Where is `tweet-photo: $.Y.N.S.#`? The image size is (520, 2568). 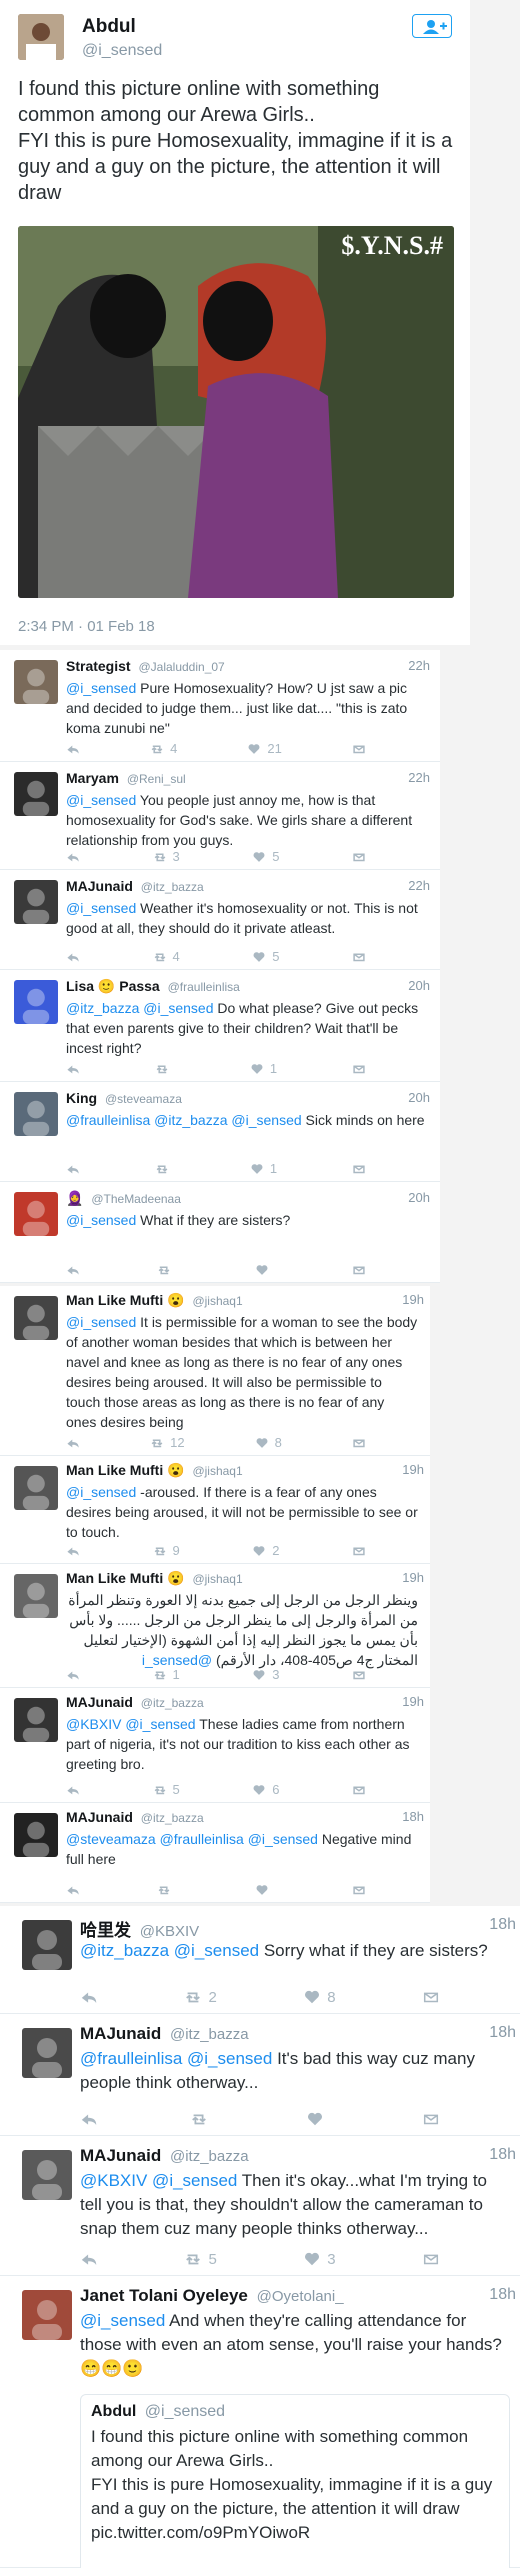 tweet-photo: $.Y.N.S.# is located at coordinates (236, 412).